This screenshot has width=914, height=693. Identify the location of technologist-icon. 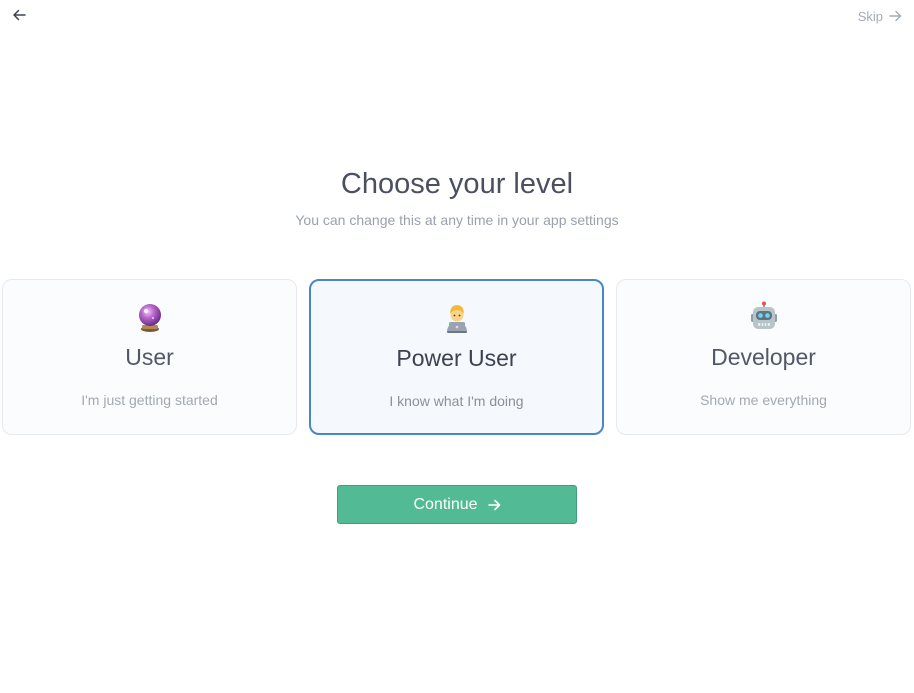
(456, 318).